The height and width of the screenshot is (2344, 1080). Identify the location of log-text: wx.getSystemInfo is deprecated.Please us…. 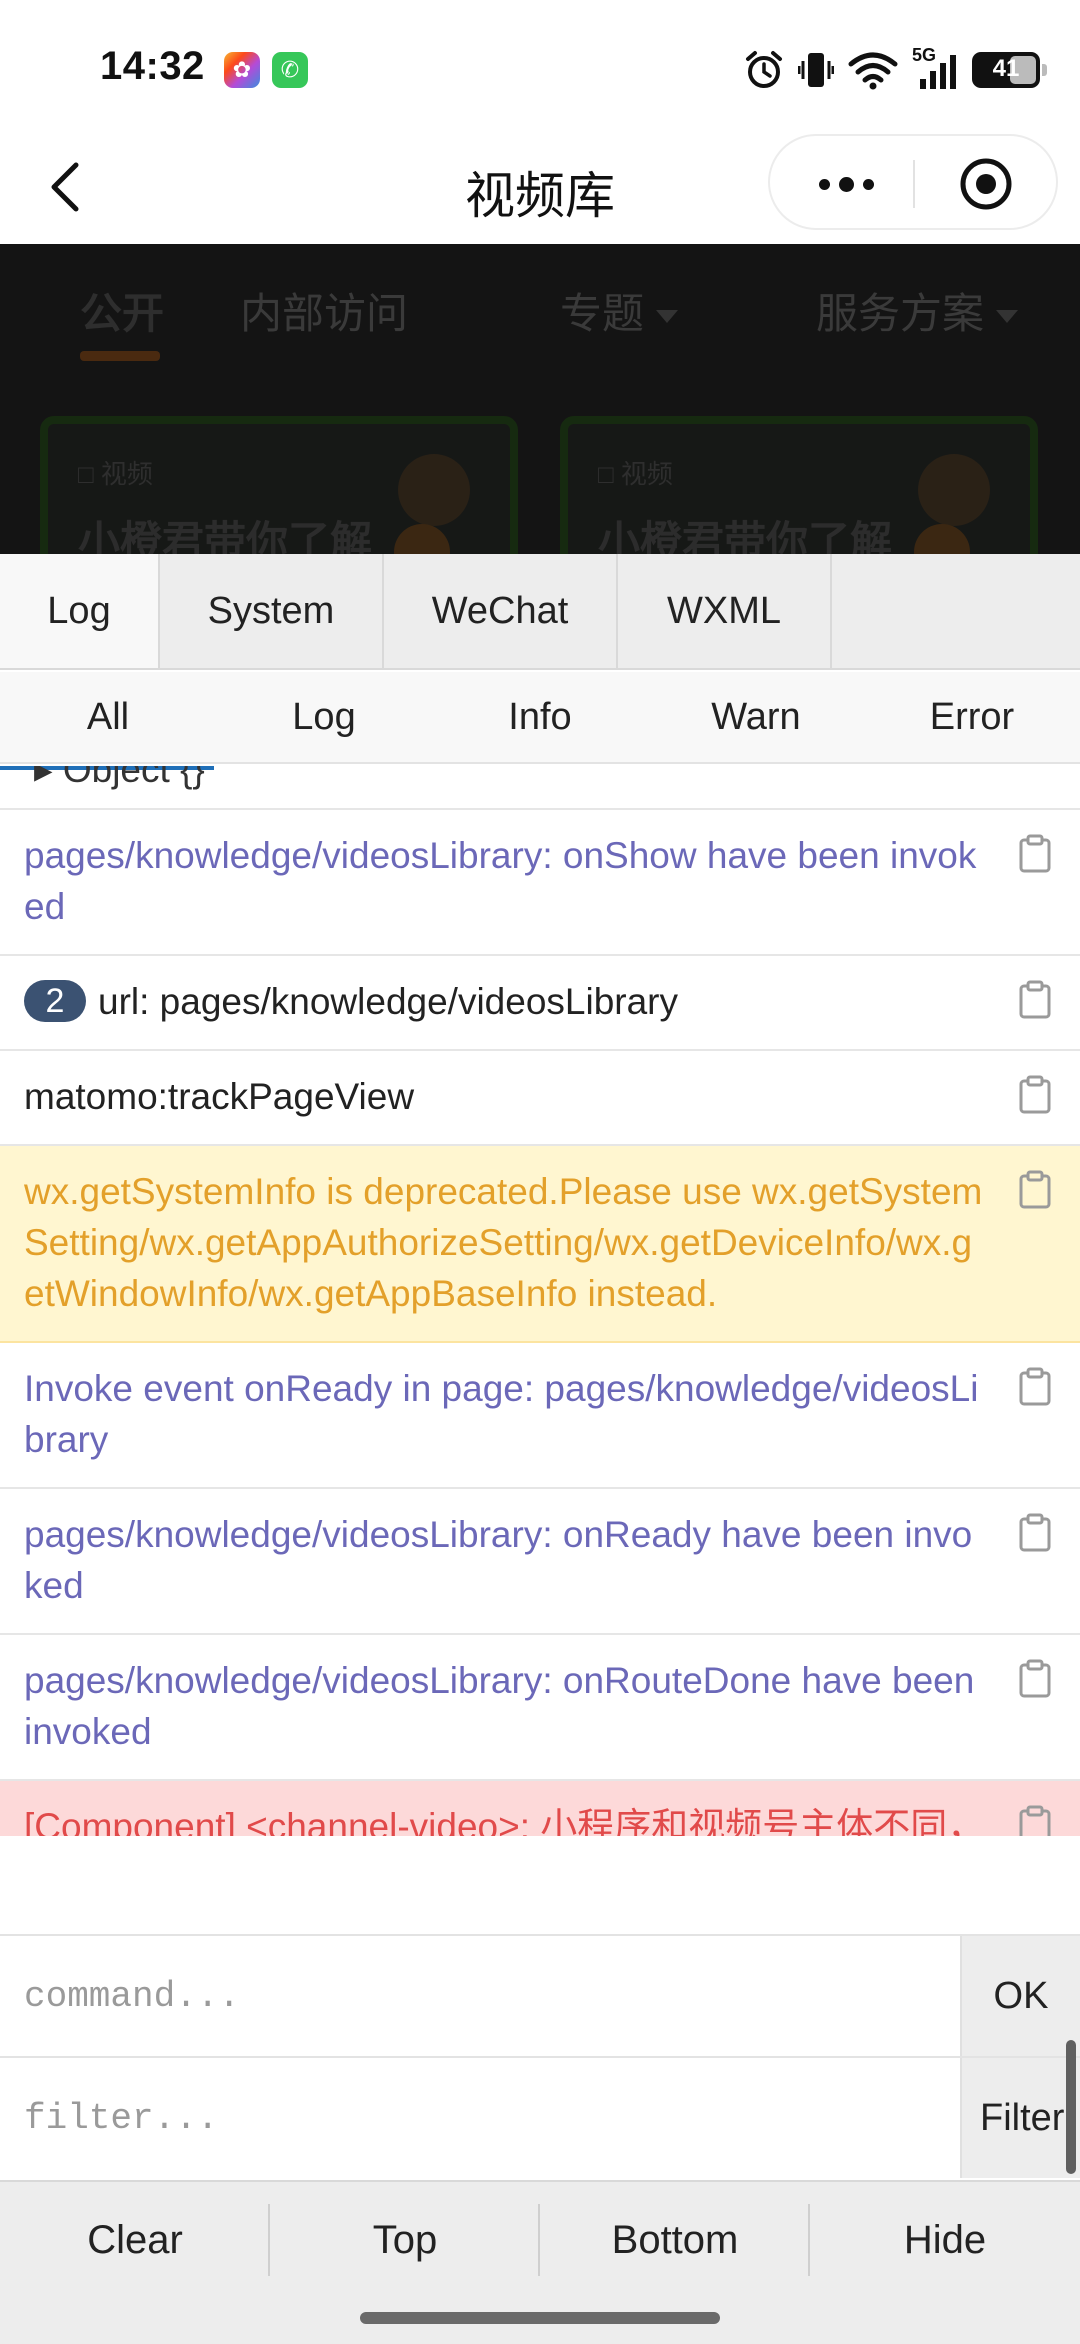
(503, 1242).